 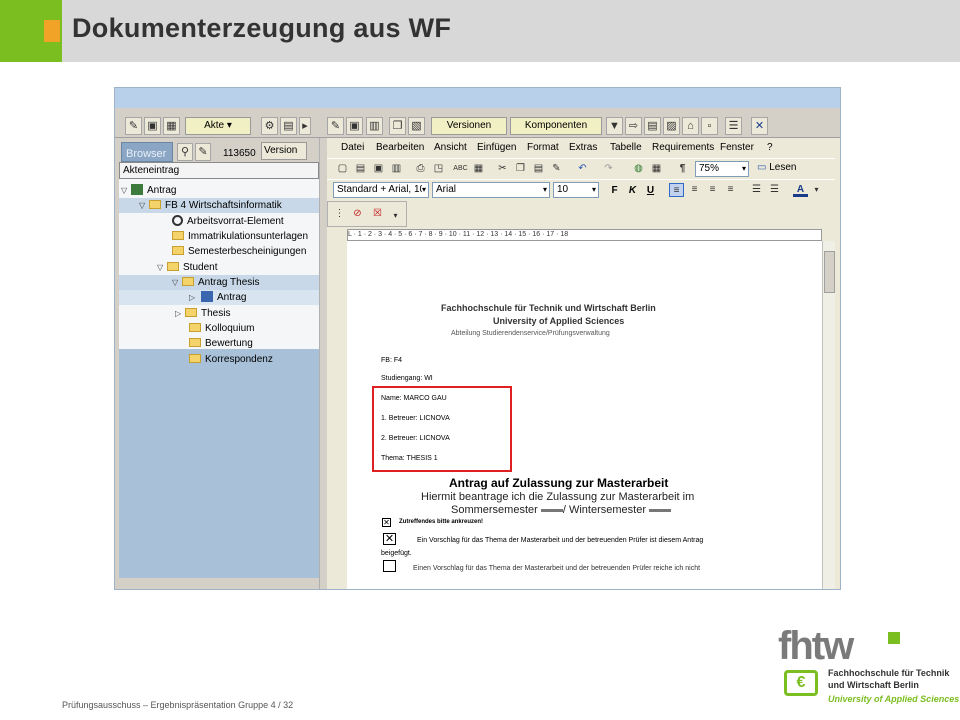 I want to click on pencil-icon: ✎, so click(x=133, y=126).